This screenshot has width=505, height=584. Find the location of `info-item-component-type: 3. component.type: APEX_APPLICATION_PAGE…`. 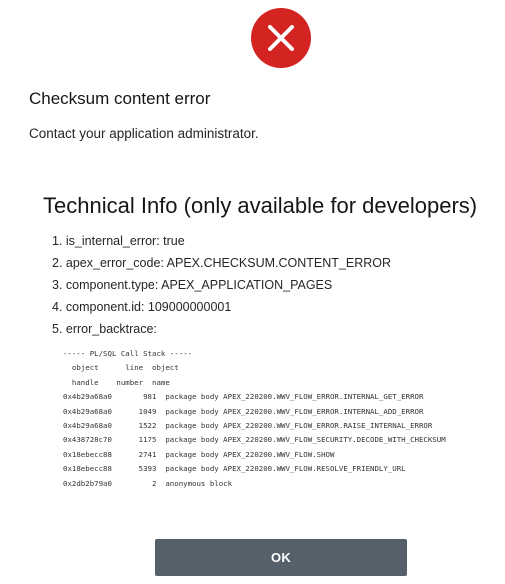

info-item-component-type: 3. component.type: APEX_APPLICATION_PAGE… is located at coordinates (192, 285).